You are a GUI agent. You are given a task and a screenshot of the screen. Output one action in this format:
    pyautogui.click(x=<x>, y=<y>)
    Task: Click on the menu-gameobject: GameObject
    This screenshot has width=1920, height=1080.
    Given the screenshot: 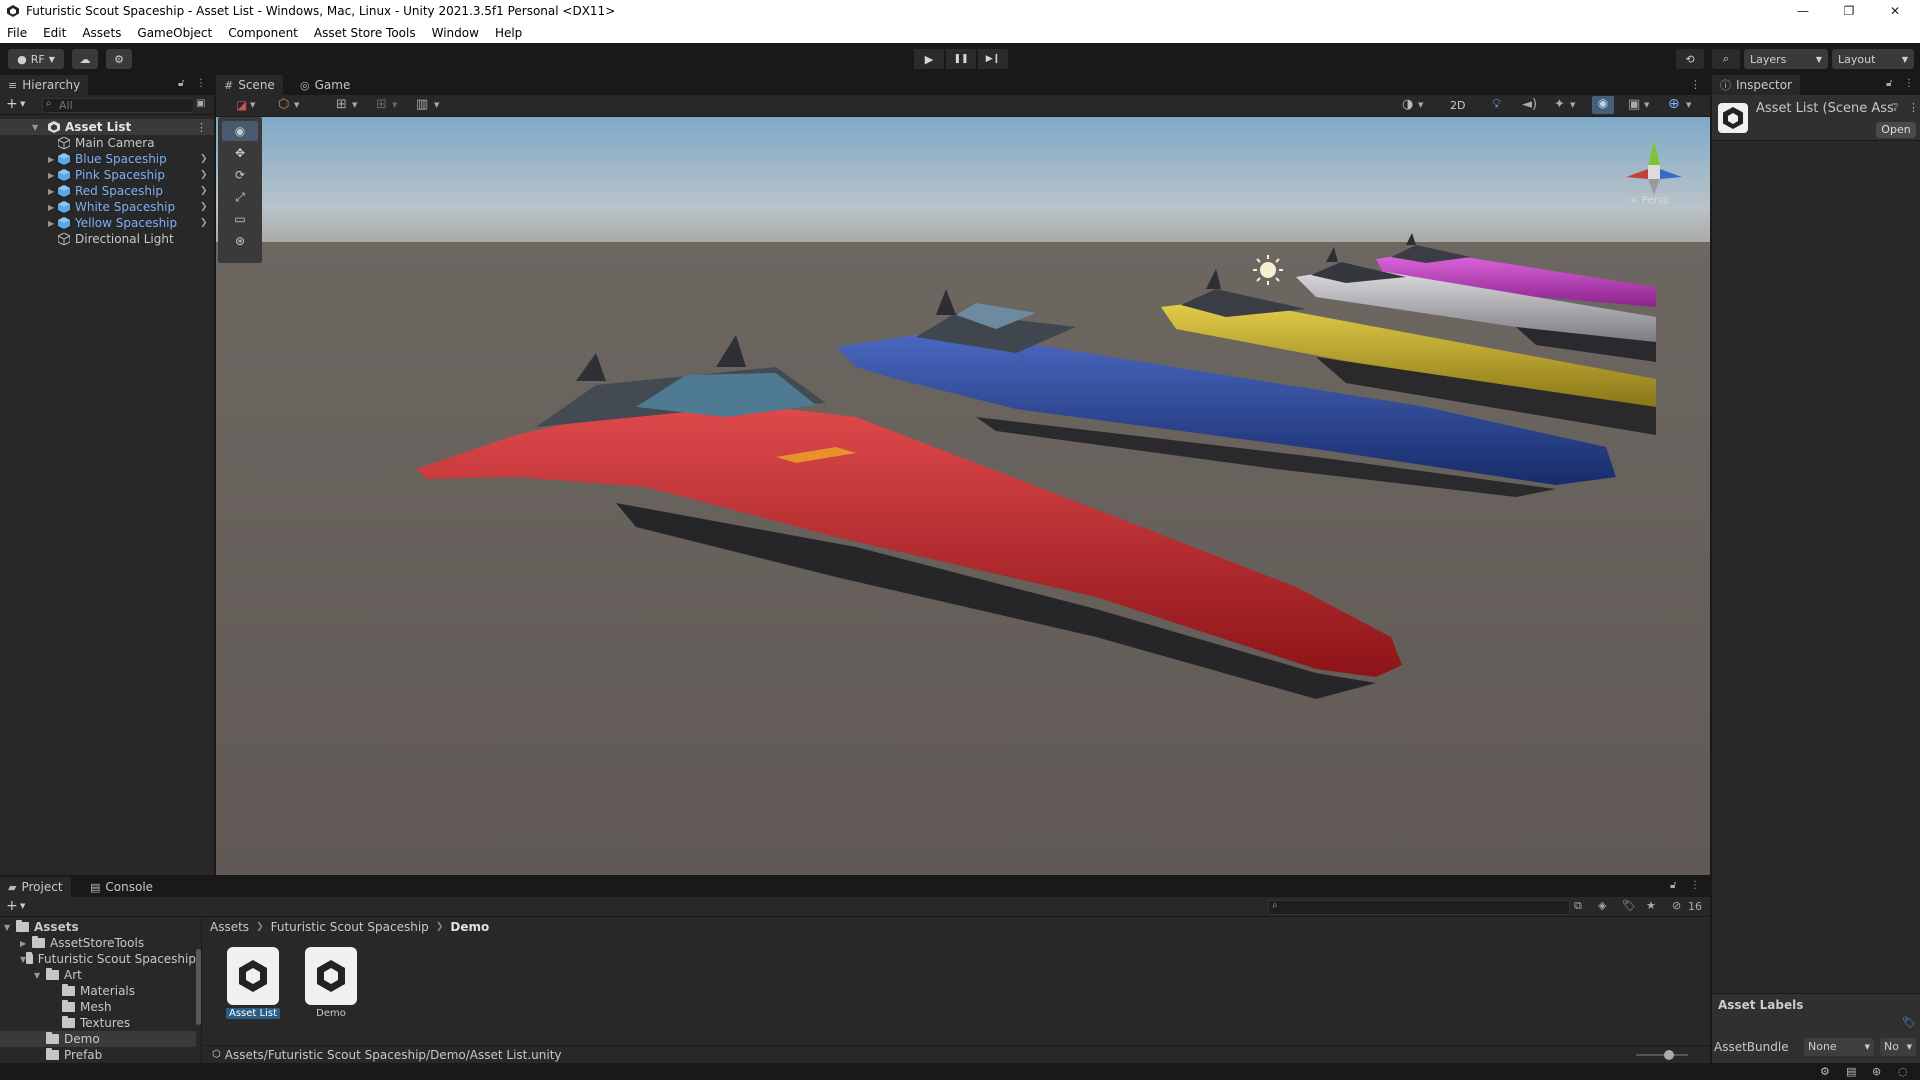 What is the action you would take?
    pyautogui.click(x=174, y=33)
    